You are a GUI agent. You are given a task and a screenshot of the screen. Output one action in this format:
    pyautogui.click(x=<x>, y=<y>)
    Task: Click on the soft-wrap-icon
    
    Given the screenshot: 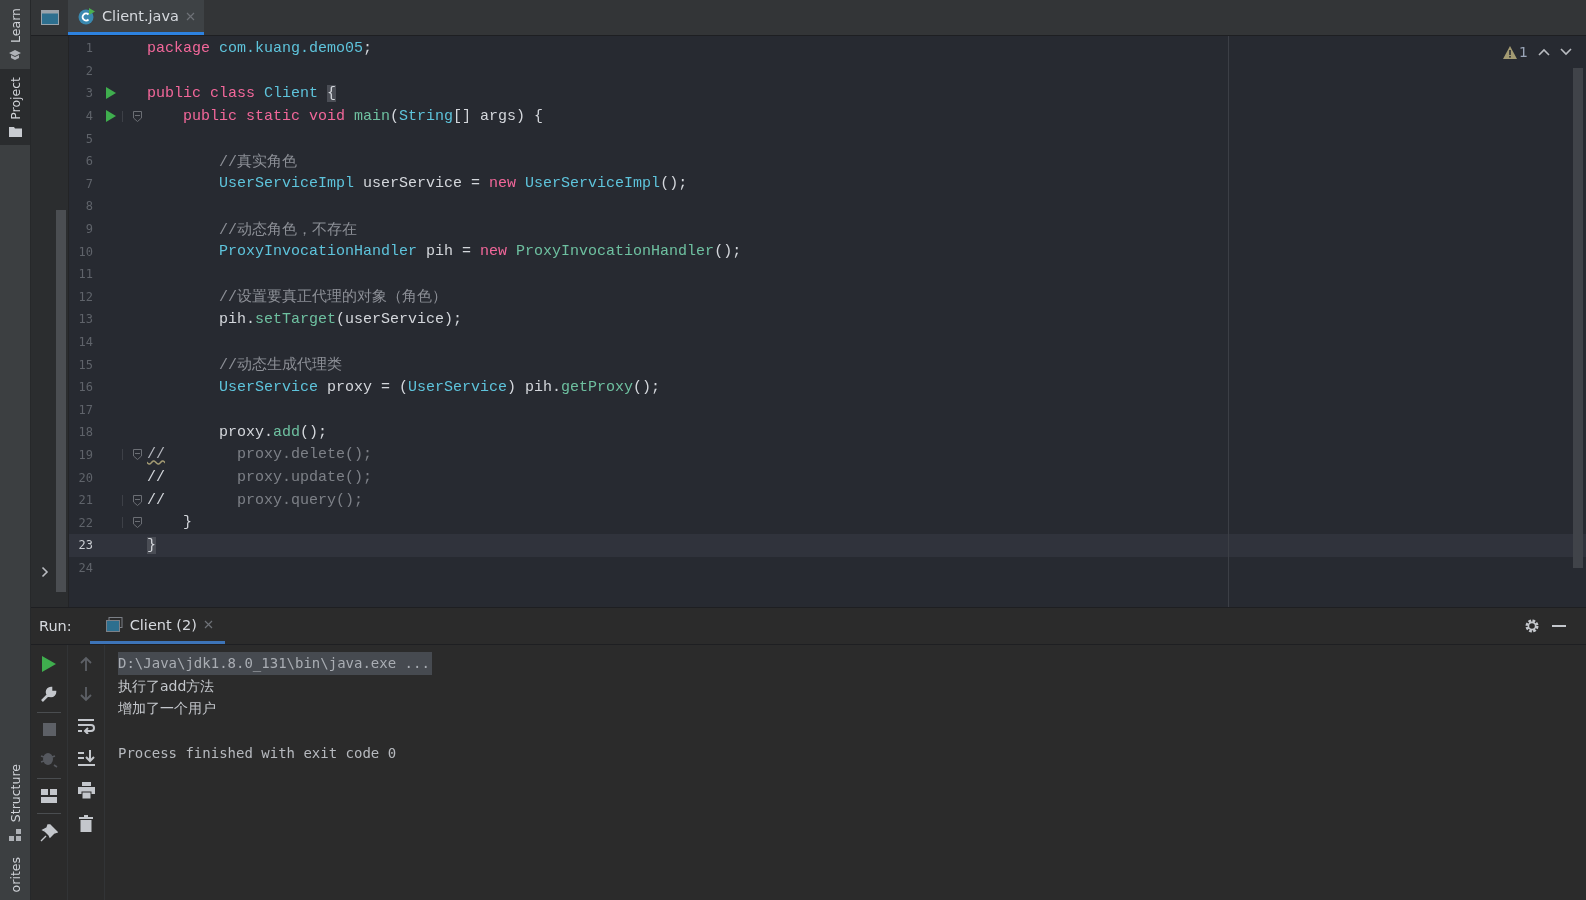 What is the action you would take?
    pyautogui.click(x=86, y=726)
    